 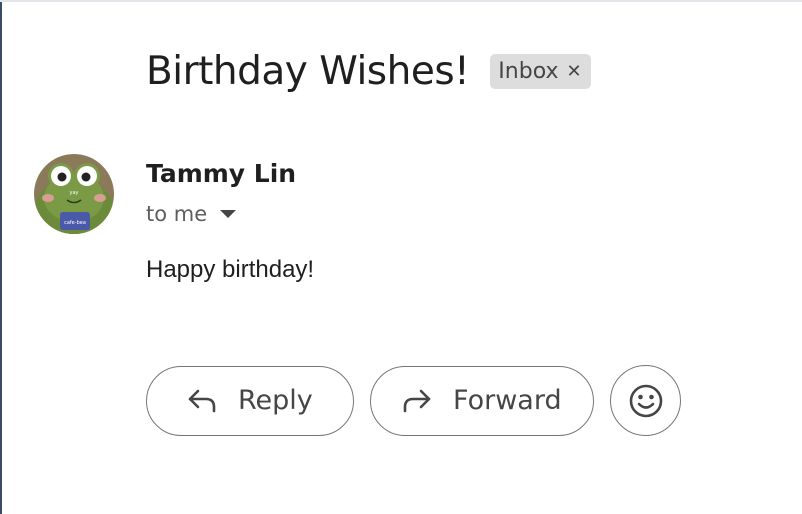 I want to click on recipient-details-toggle: to me, so click(x=191, y=214).